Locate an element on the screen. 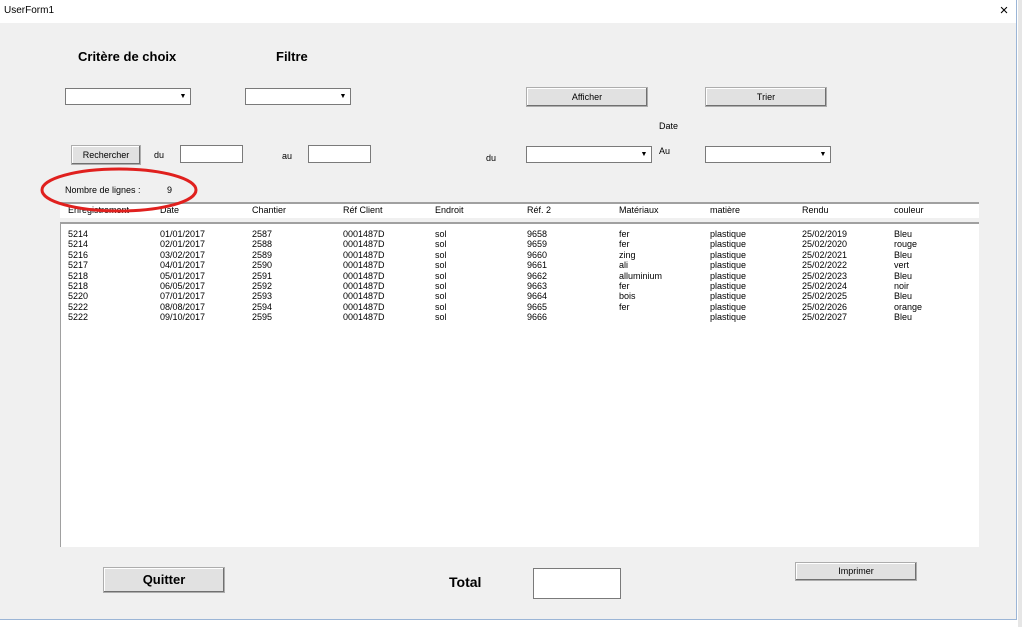 The width and height of the screenshot is (1022, 627). column-header: matière is located at coordinates (725, 210).